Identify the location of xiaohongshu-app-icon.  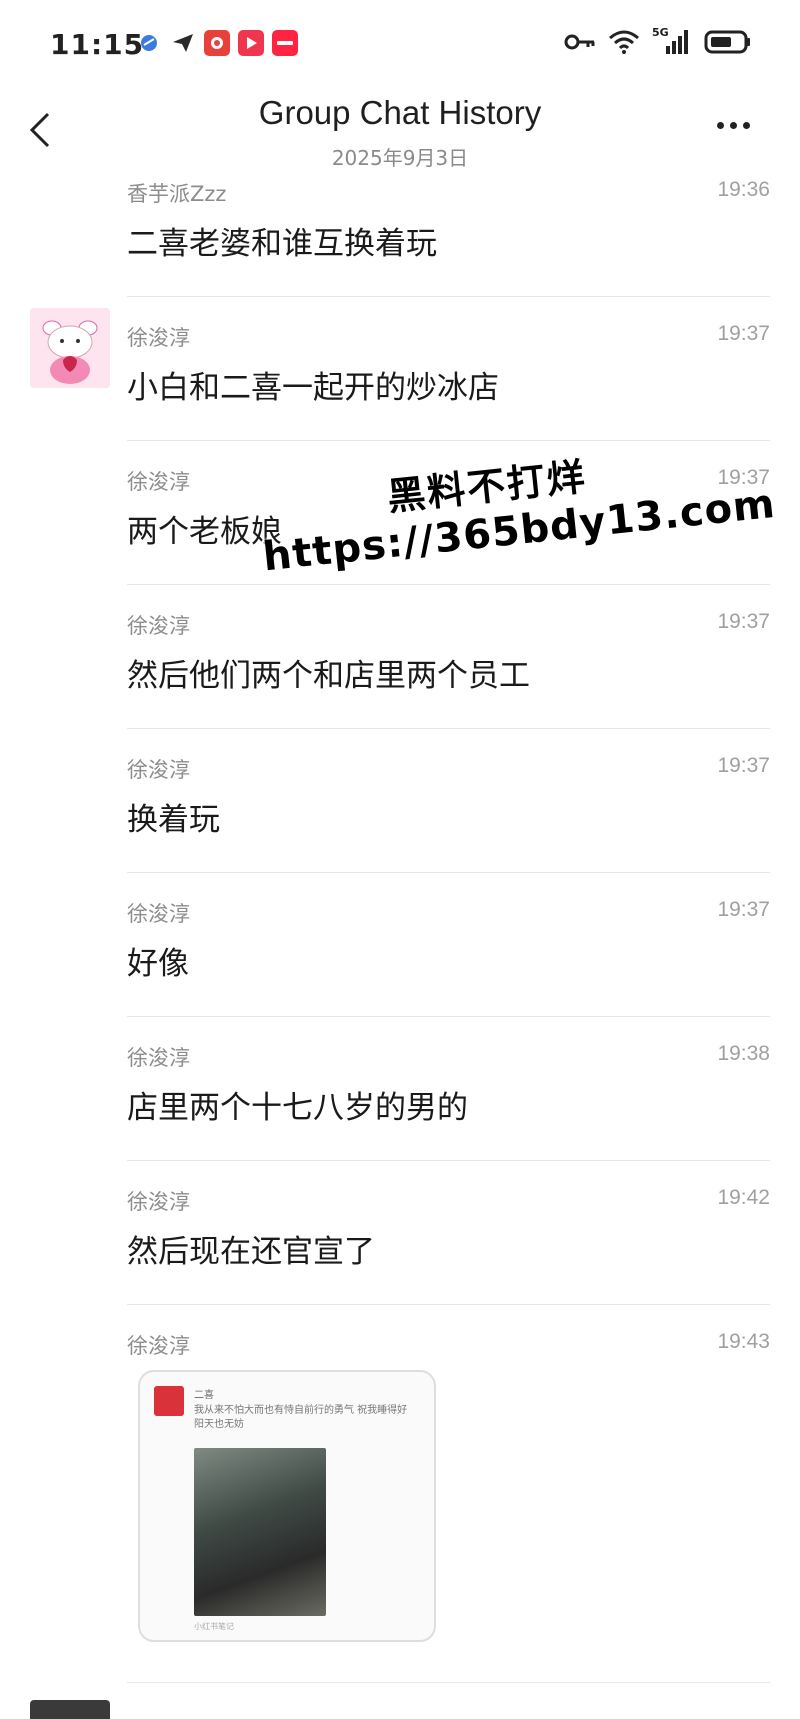
(285, 43).